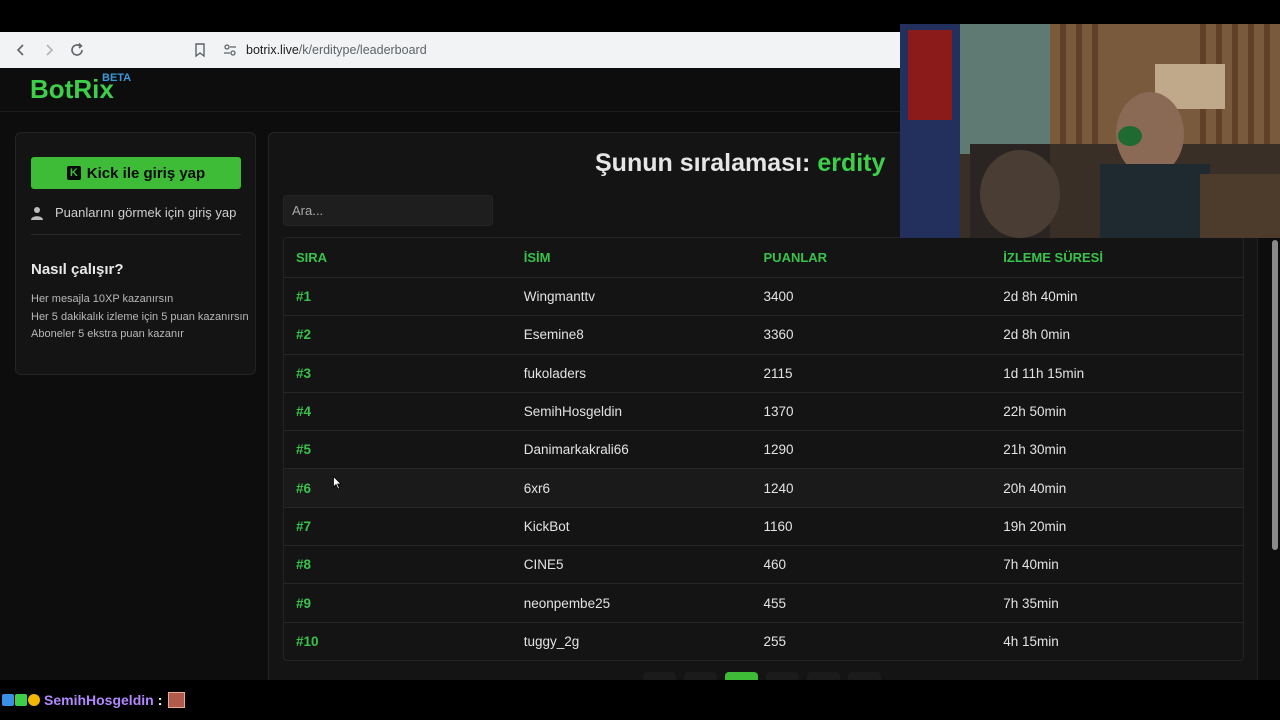 The height and width of the screenshot is (720, 1280). I want to click on subscriber-badge-icon, so click(21, 700).